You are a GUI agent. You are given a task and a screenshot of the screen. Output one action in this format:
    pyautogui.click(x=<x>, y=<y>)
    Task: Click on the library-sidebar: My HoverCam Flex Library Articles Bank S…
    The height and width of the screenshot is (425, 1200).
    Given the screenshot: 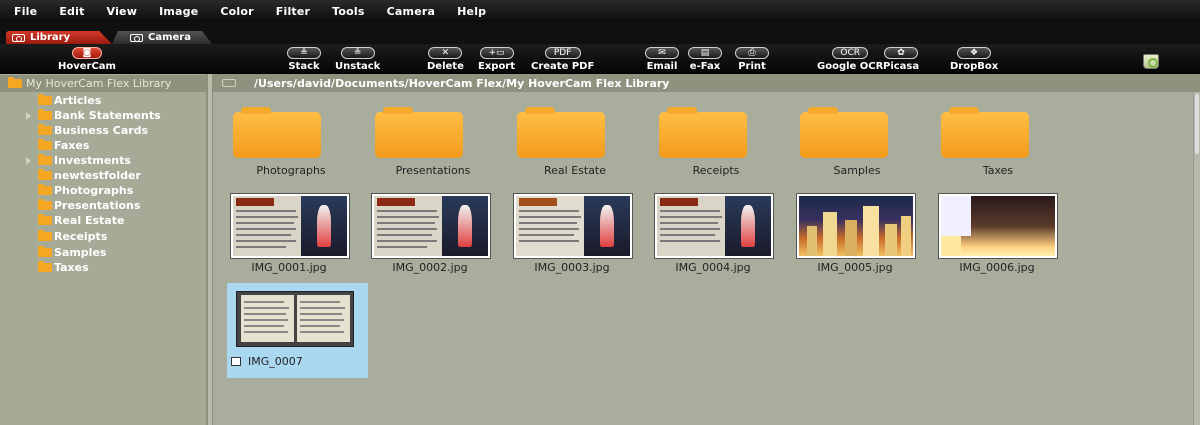 What is the action you would take?
    pyautogui.click(x=103, y=249)
    